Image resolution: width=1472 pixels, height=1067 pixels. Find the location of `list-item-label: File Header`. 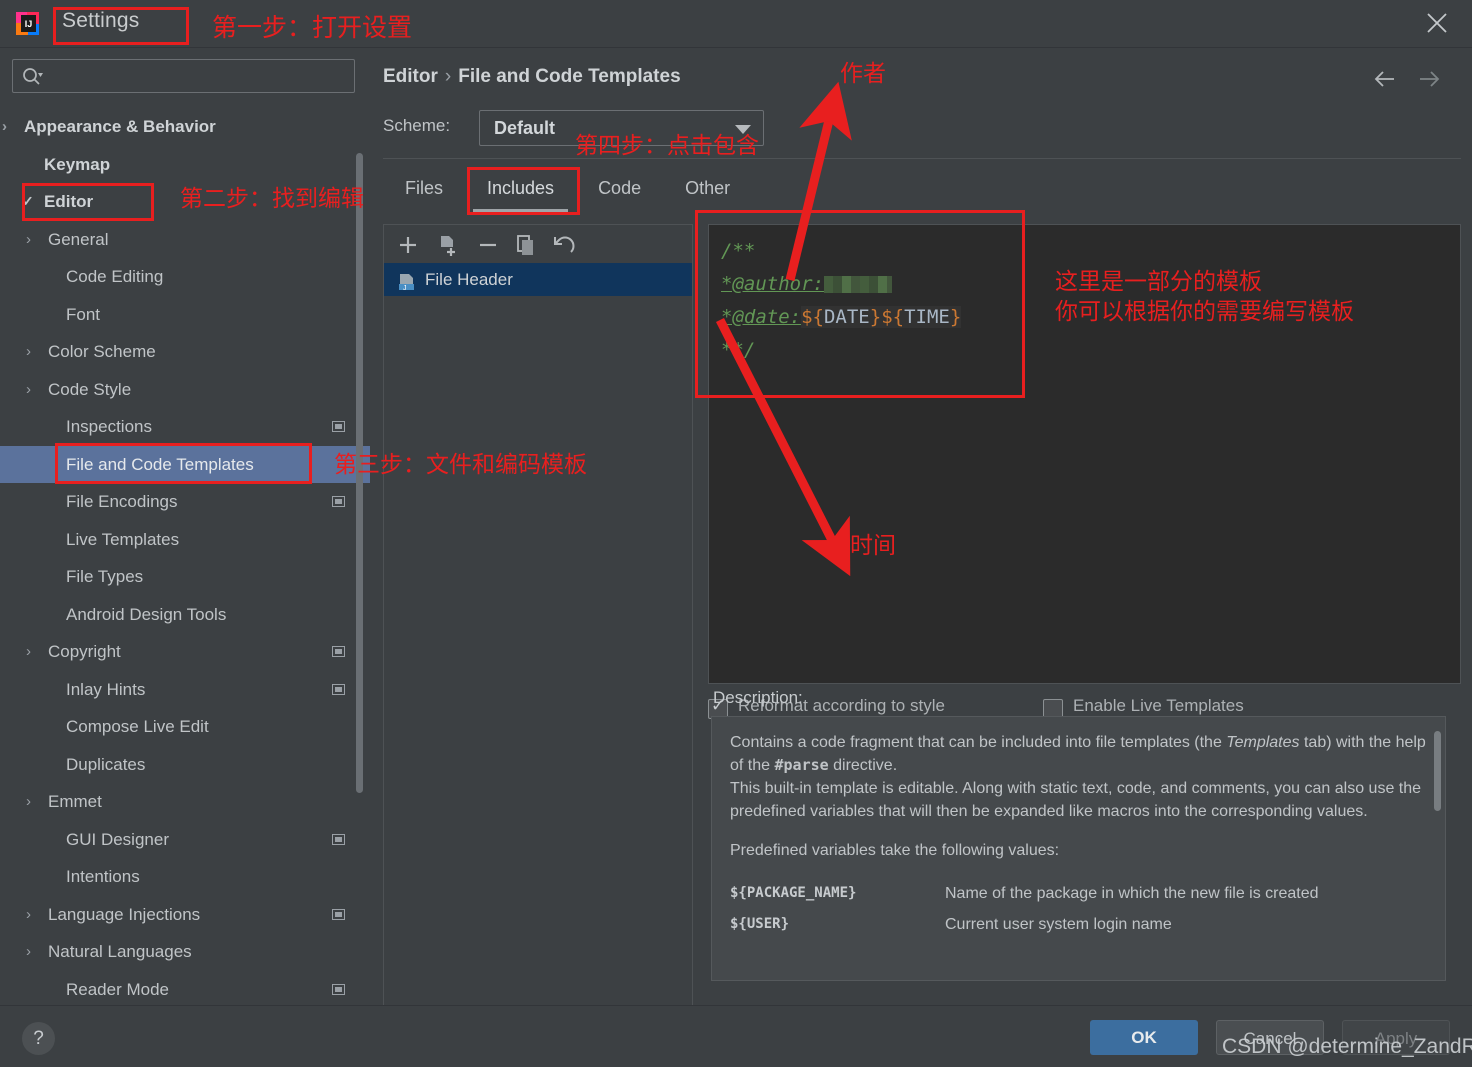

list-item-label: File Header is located at coordinates (469, 279).